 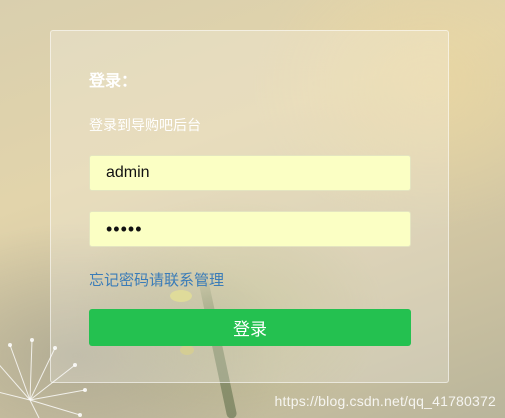 I want to click on login-button: 登录, so click(x=250, y=327).